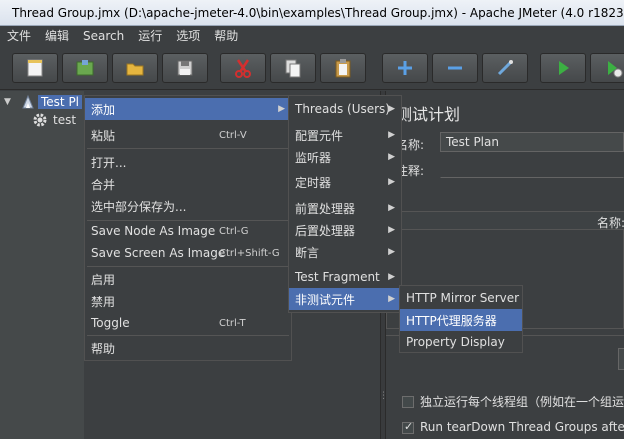  Describe the element at coordinates (345, 252) in the screenshot. I see `submenu-item-assertion: 断言 ▶` at that location.